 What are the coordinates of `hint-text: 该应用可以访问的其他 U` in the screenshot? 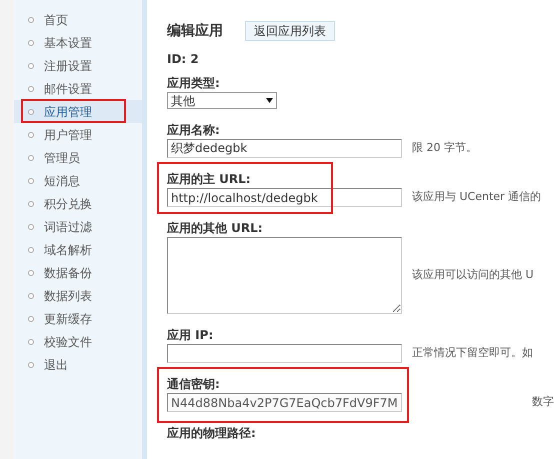 It's located at (473, 275).